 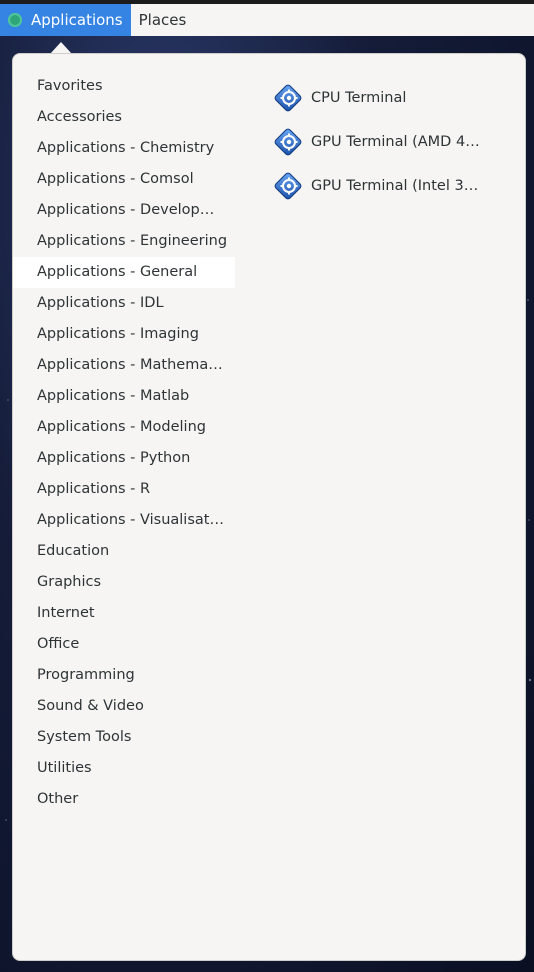 I want to click on places-menu-label: Places, so click(x=162, y=20).